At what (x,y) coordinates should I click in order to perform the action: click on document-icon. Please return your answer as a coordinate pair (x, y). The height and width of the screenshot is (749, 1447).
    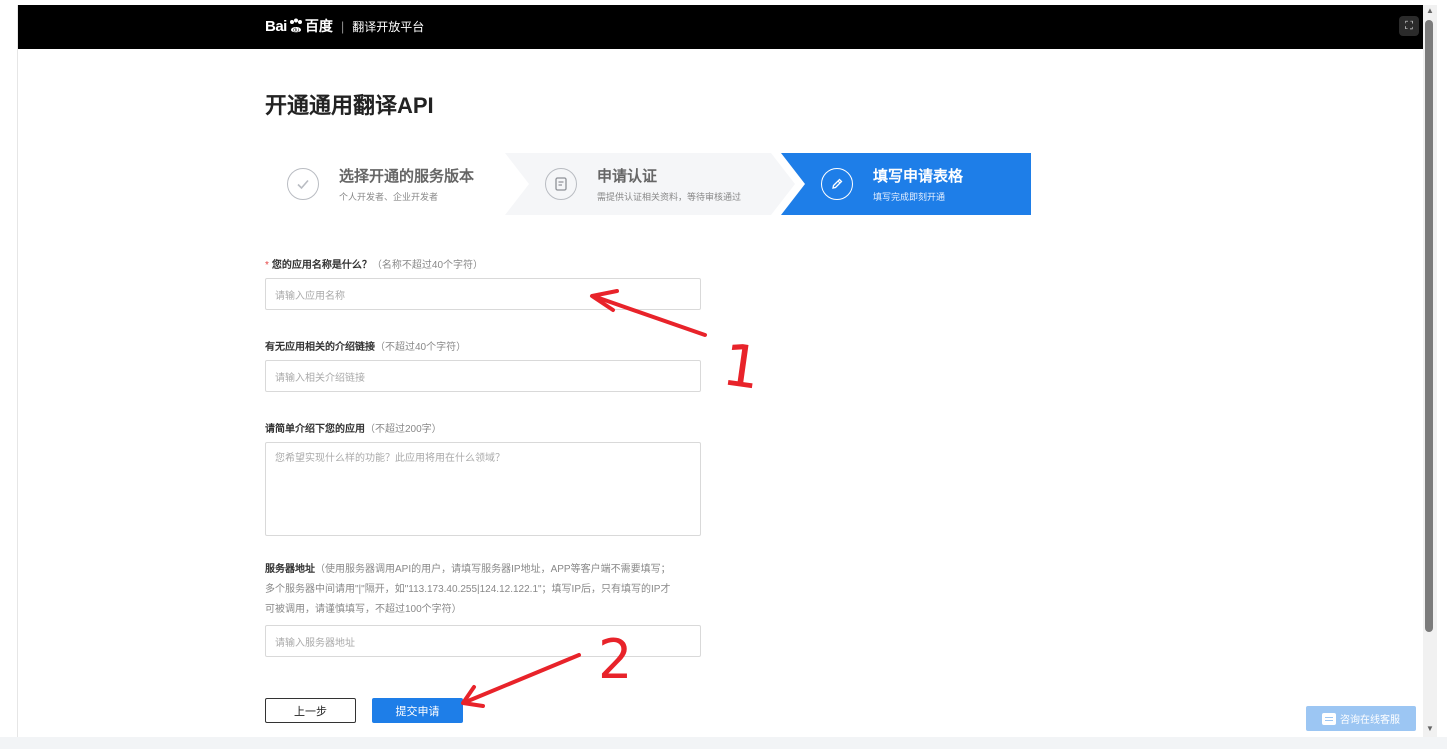
    Looking at the image, I should click on (561, 184).